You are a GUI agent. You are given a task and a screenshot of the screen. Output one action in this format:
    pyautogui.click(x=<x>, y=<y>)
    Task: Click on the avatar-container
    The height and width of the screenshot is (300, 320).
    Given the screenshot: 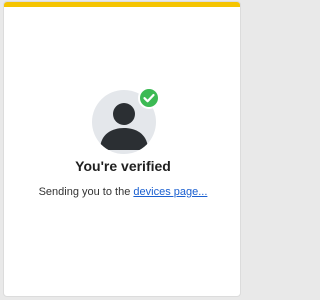 What is the action you would take?
    pyautogui.click(x=126, y=120)
    